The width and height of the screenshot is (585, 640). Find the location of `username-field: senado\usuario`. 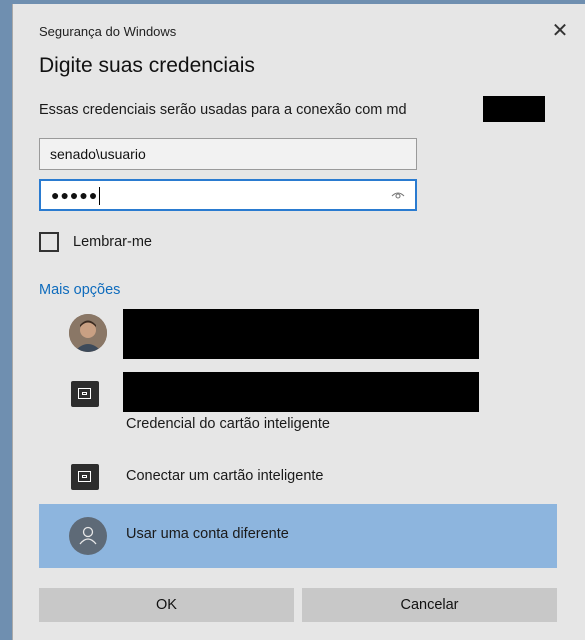

username-field: senado\usuario is located at coordinates (228, 154).